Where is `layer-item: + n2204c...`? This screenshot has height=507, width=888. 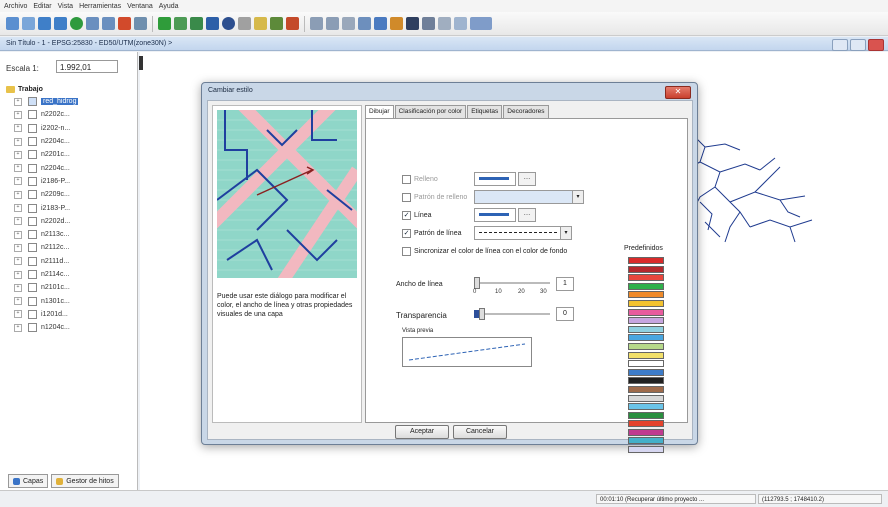
layer-item: + n2204c... is located at coordinates (70, 141).